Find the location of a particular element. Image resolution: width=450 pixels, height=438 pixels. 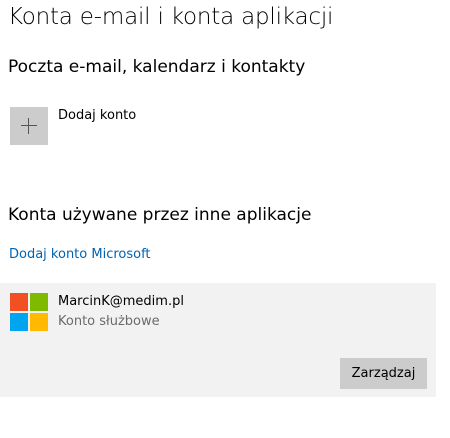

mail-section-heading: Poczta e-mail, kalendarz i kontakty is located at coordinates (157, 67).